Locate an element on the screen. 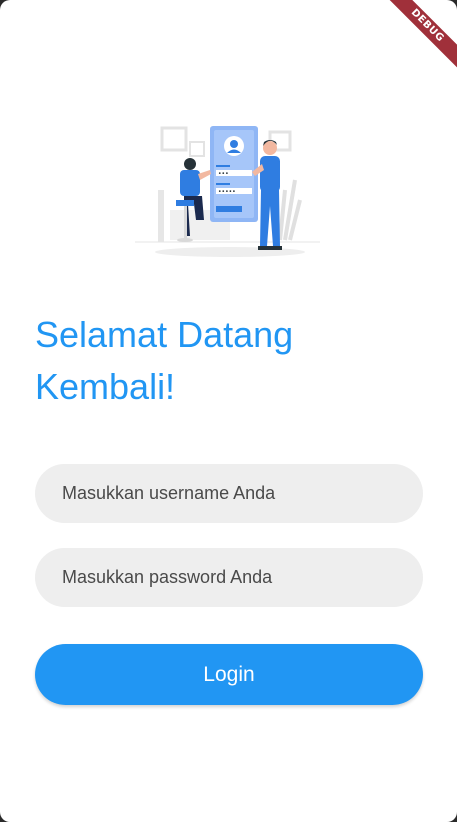  password-input is located at coordinates (229, 577).